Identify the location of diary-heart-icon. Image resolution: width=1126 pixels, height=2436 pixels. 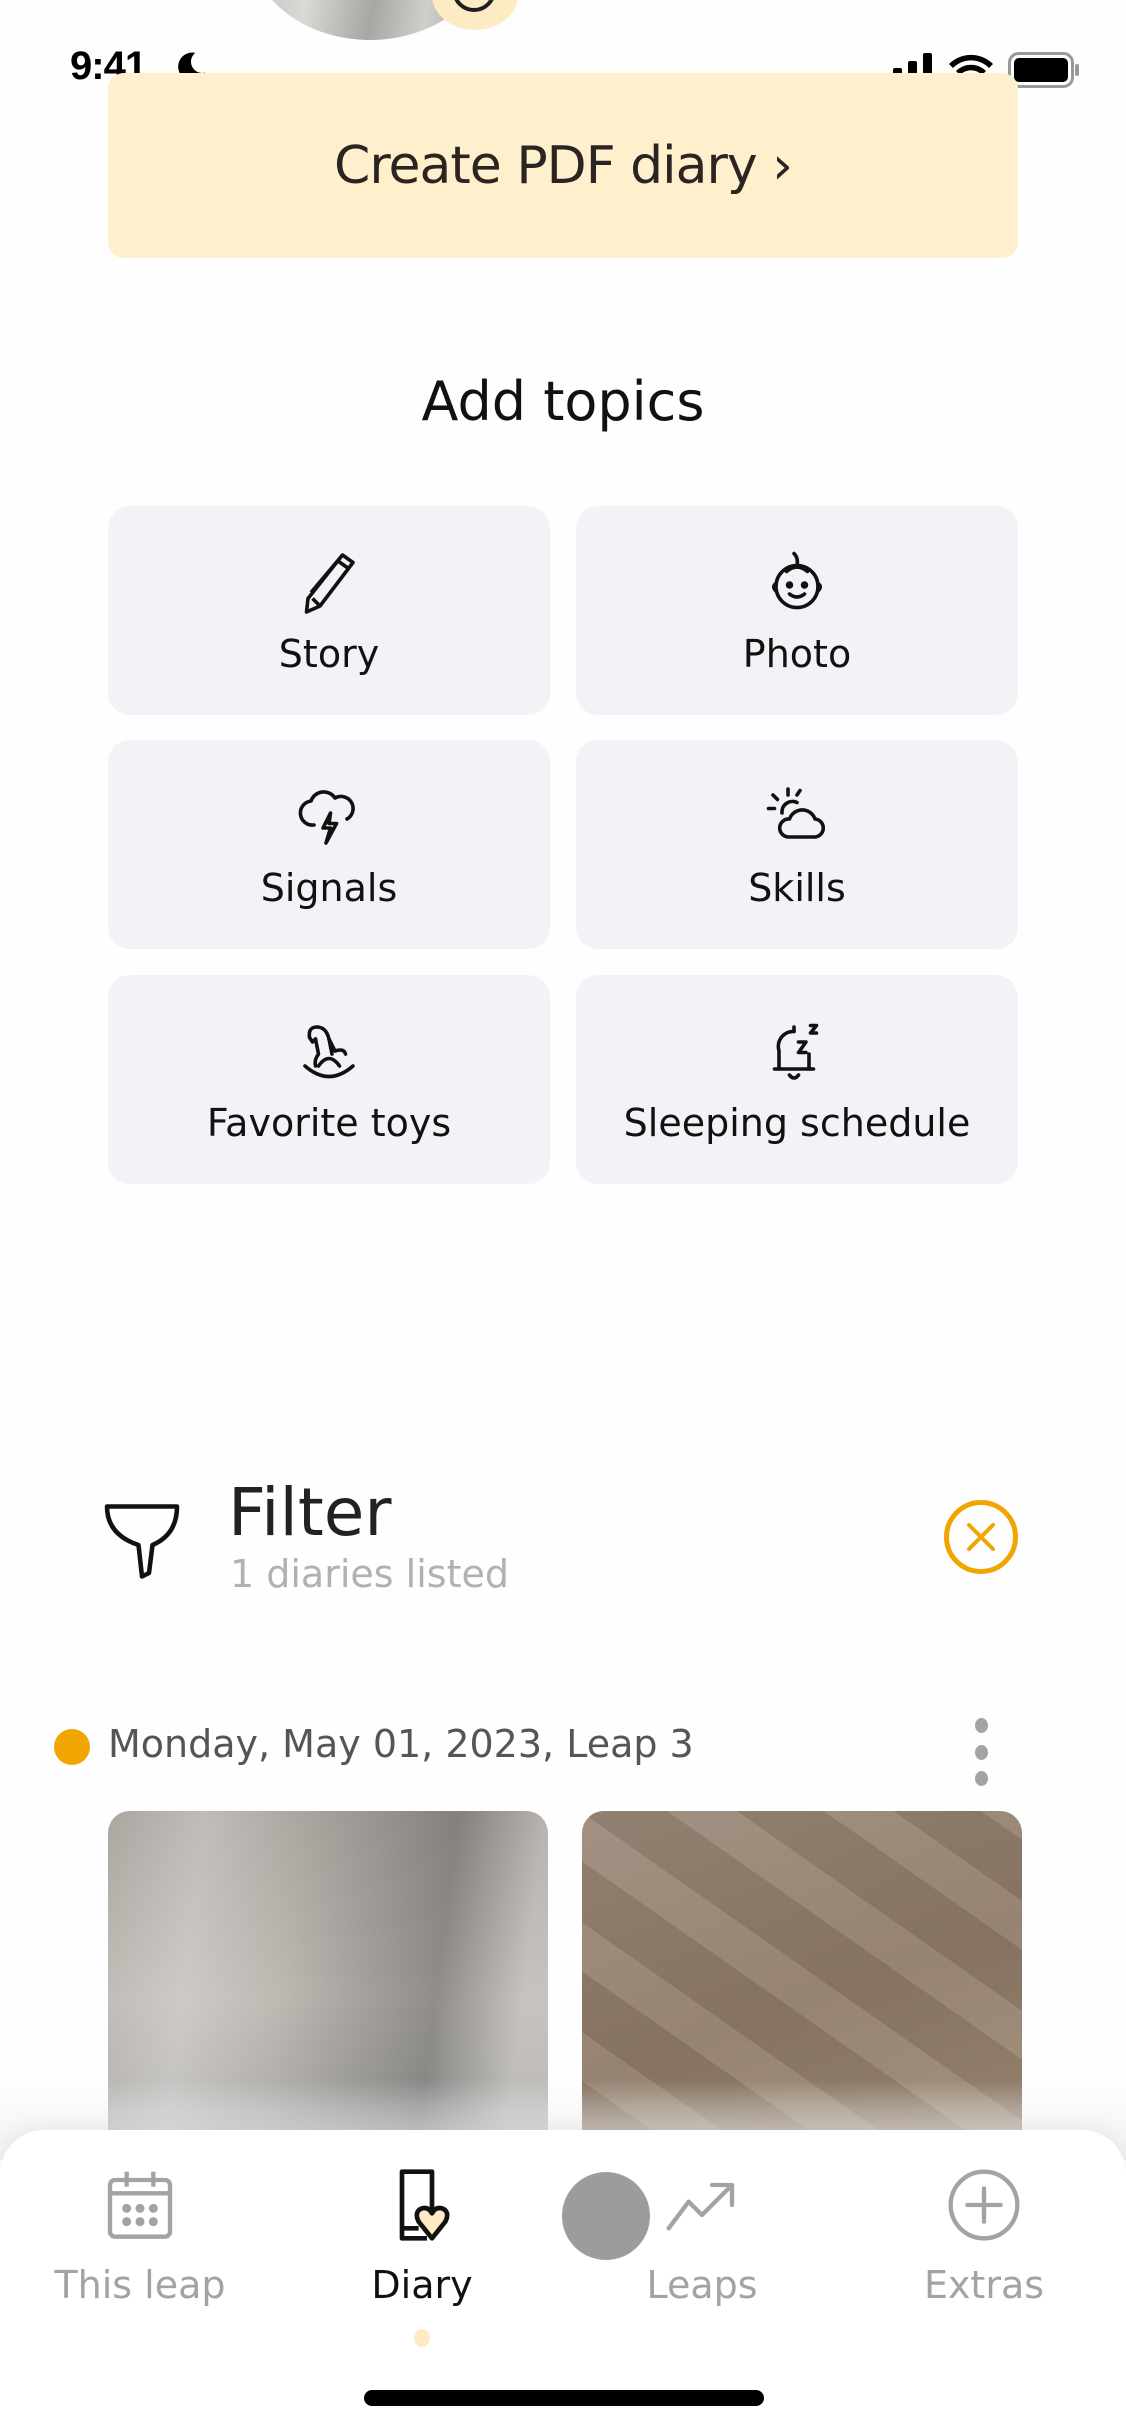
(424, 2205).